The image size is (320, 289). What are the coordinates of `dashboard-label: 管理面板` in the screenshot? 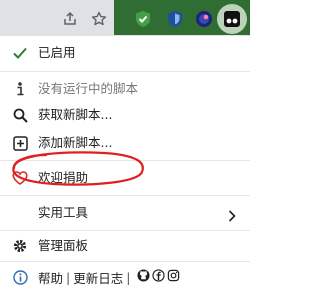 It's located at (63, 245).